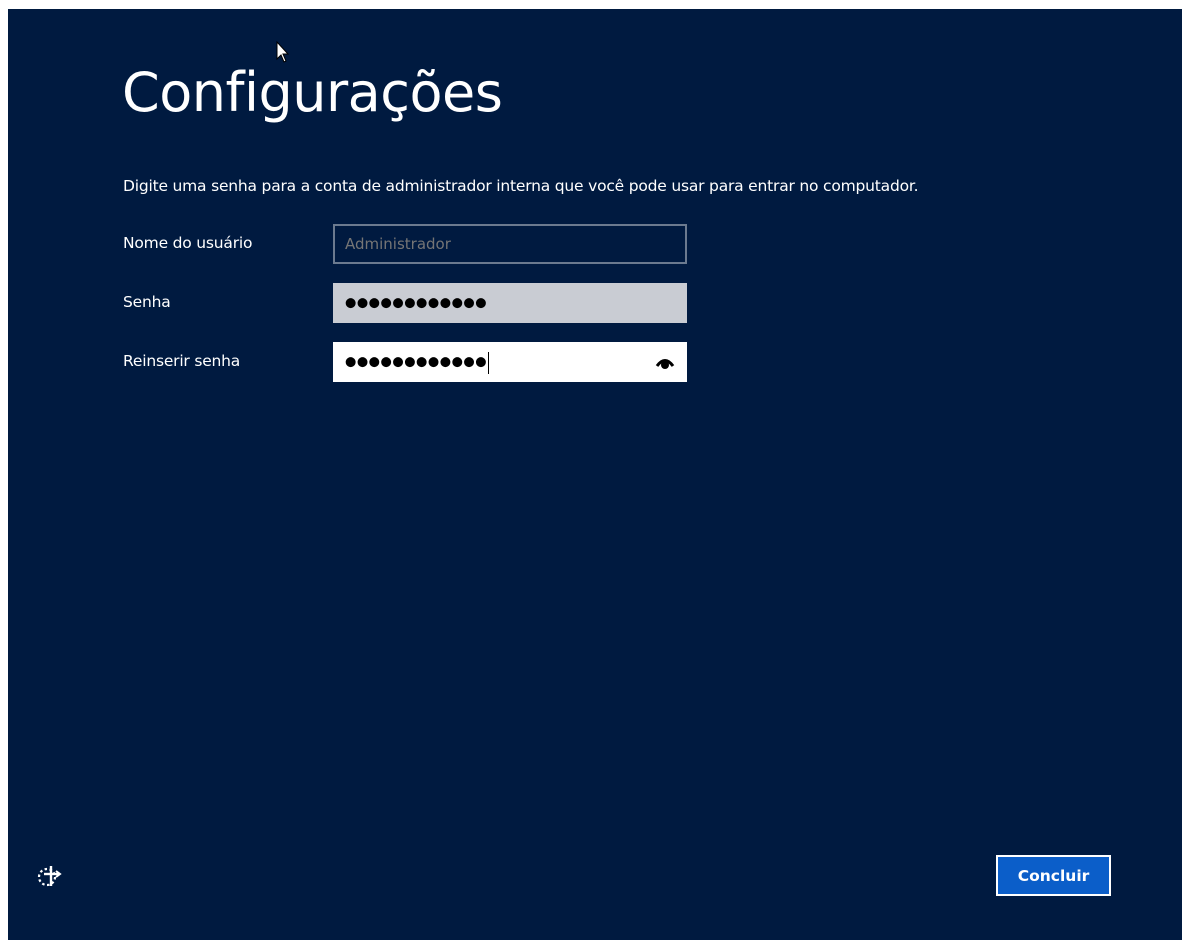 The height and width of the screenshot is (940, 1186). Describe the element at coordinates (510, 303) in the screenshot. I see `password-field: ●●●●●●●●●●●●` at that location.